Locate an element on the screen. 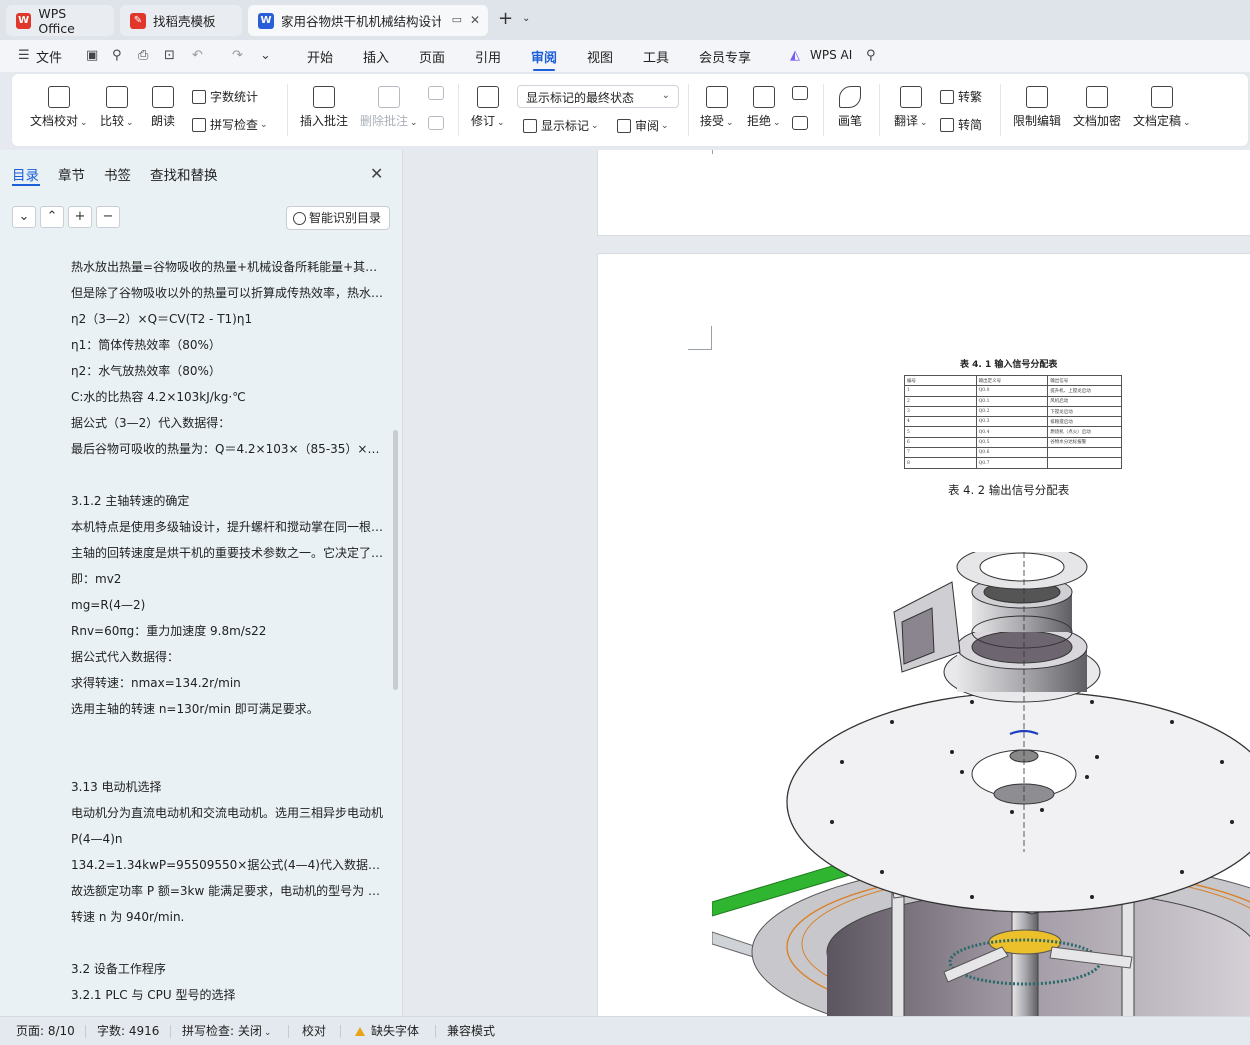  restrict-edit-button: 限制编辑 is located at coordinates (1037, 107).